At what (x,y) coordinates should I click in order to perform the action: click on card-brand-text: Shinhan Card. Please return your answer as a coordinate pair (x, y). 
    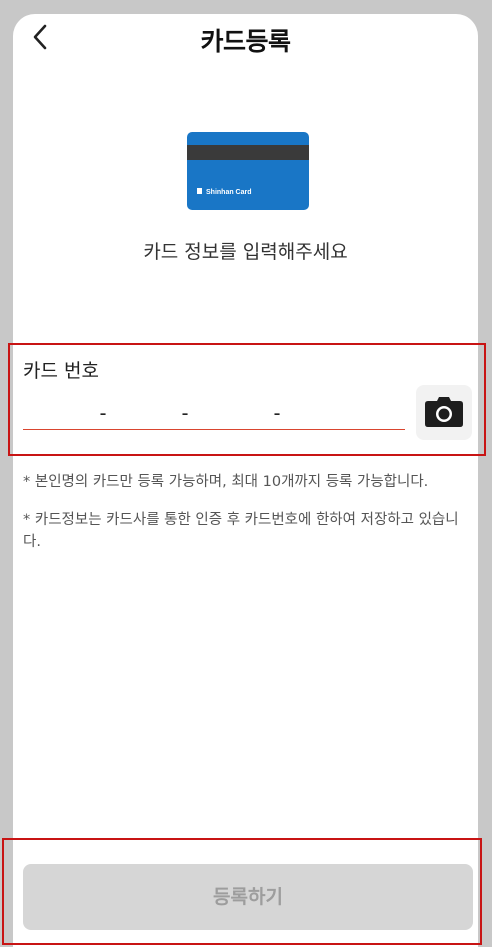
    Looking at the image, I should click on (229, 192).